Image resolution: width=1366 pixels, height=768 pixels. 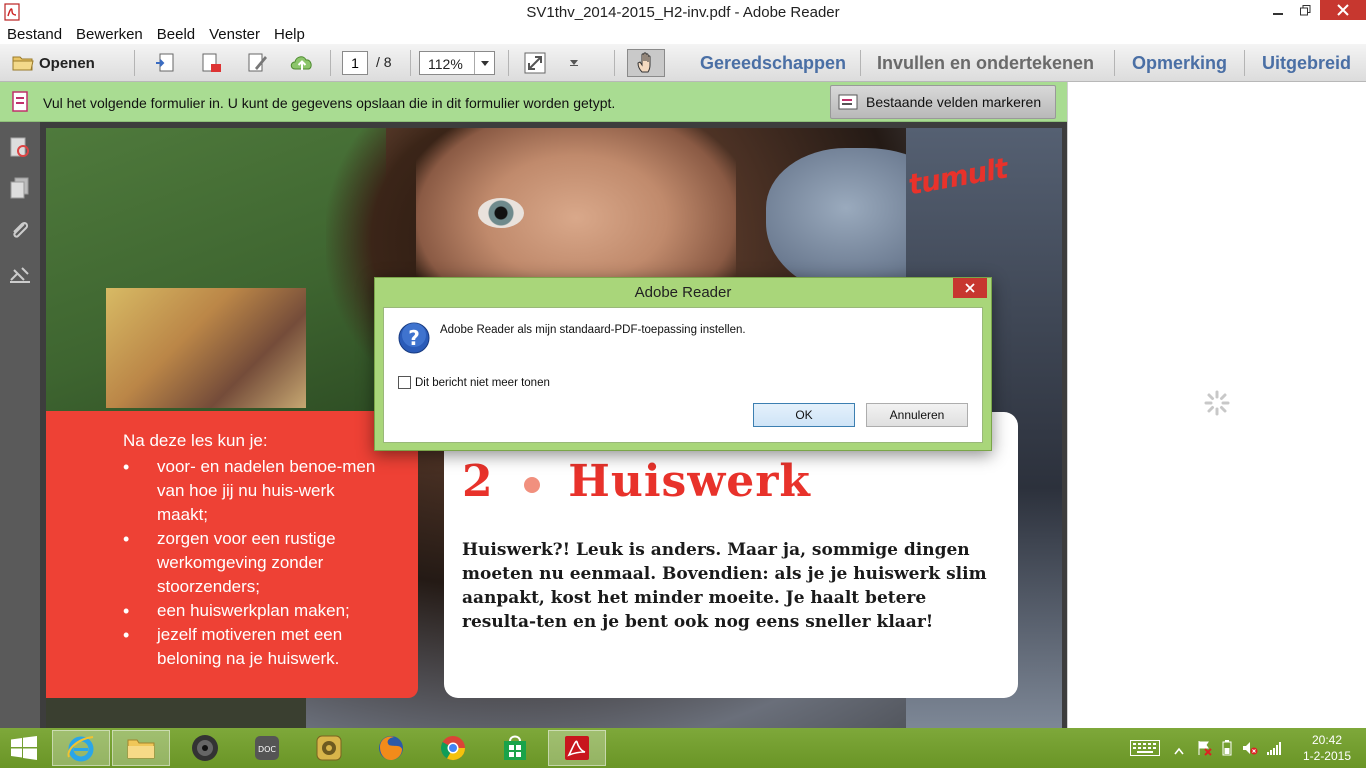 I want to click on system-clock: 20:42 1-2-2015, so click(x=1327, y=748).